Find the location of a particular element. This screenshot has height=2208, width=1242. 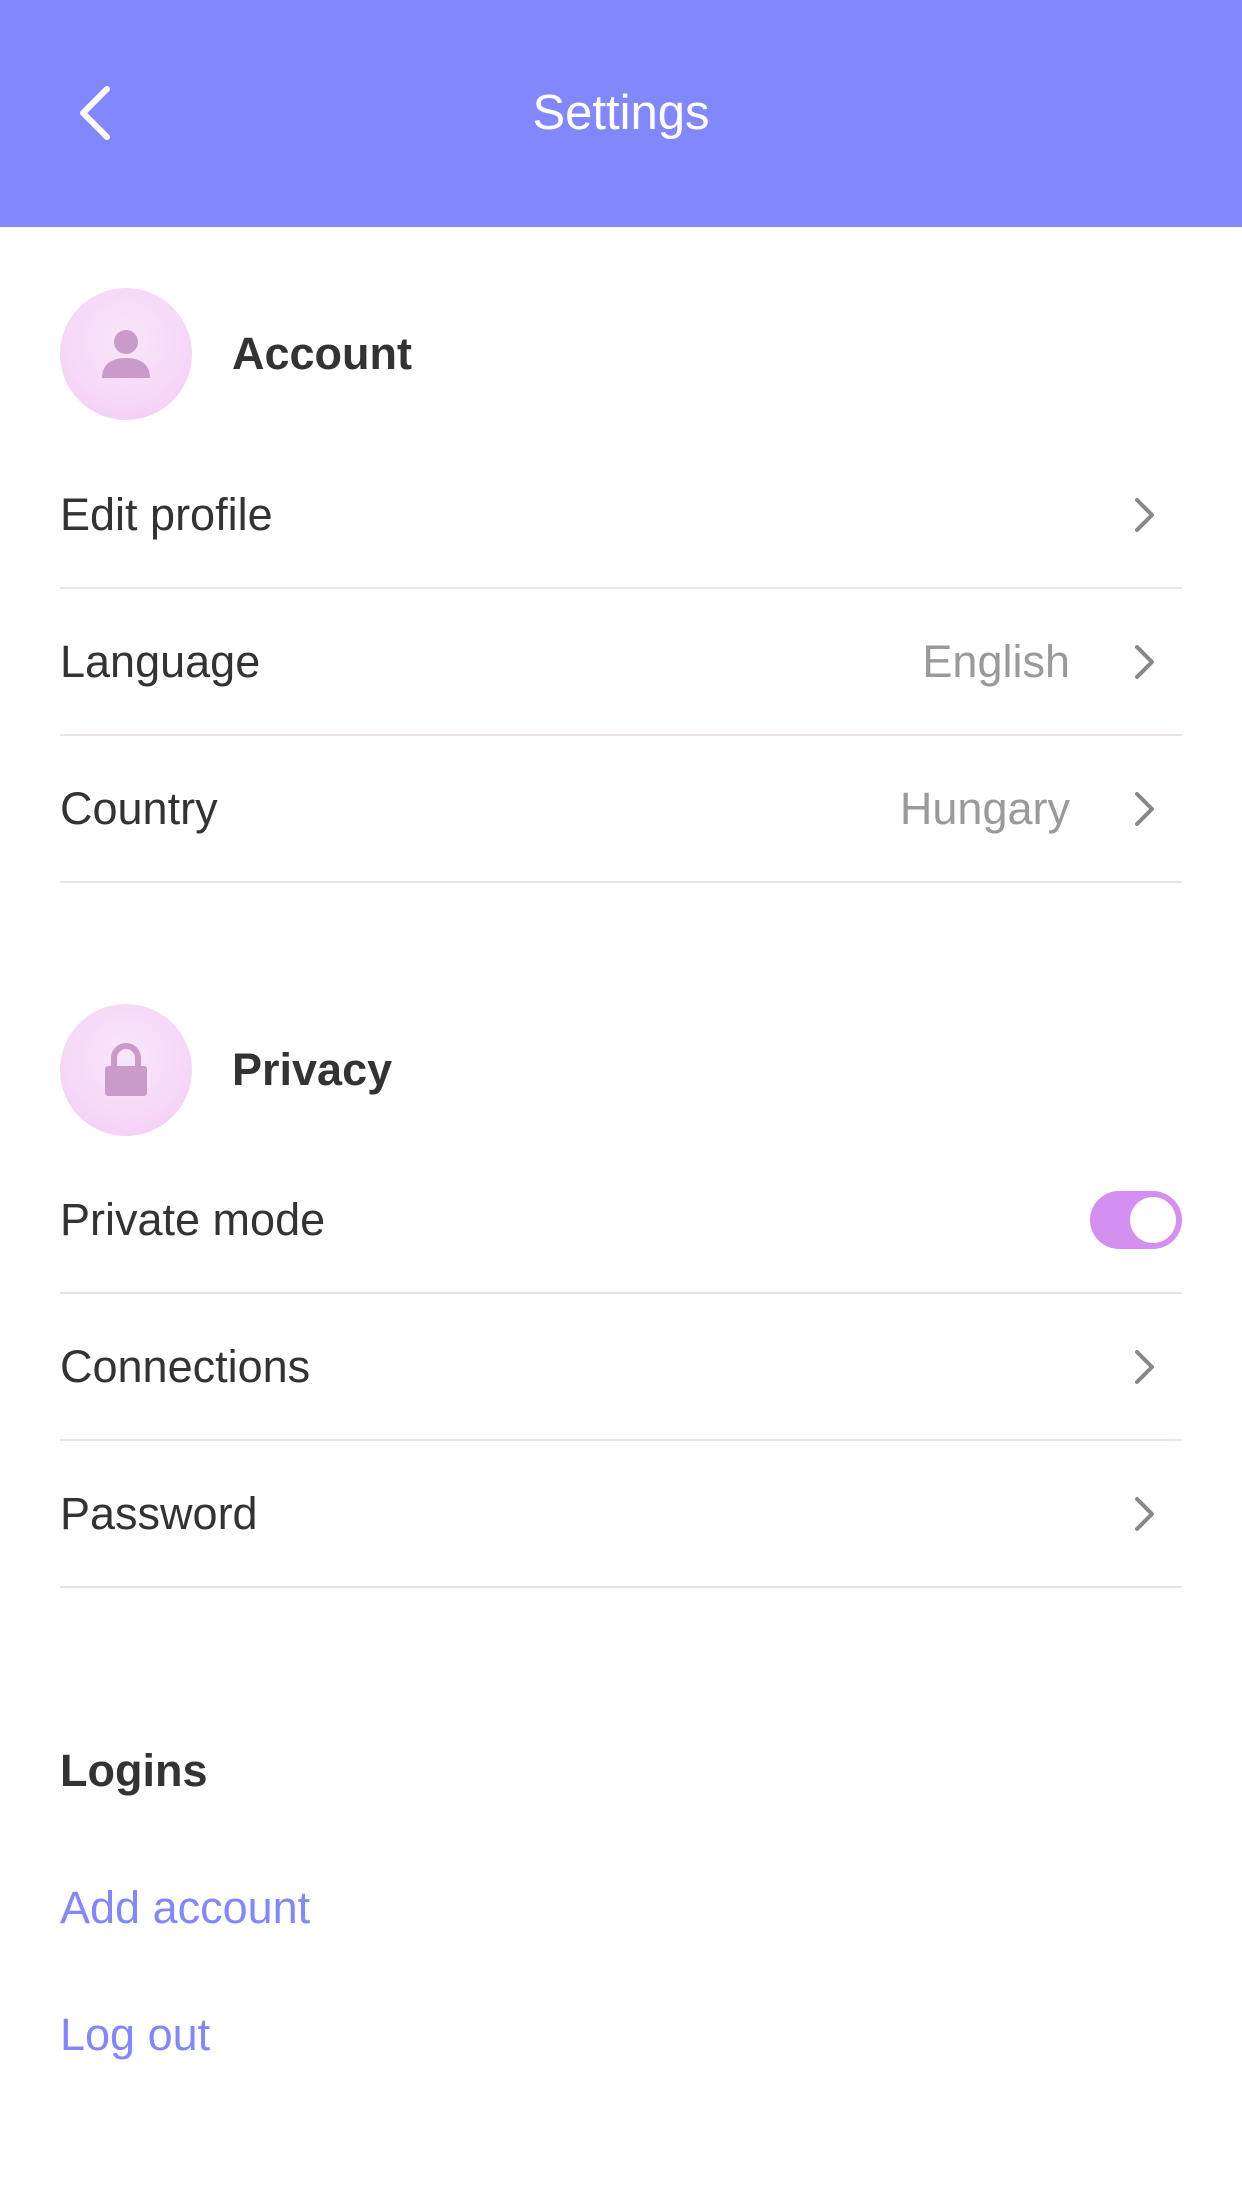

add-account-link: Add account is located at coordinates (185, 1908).